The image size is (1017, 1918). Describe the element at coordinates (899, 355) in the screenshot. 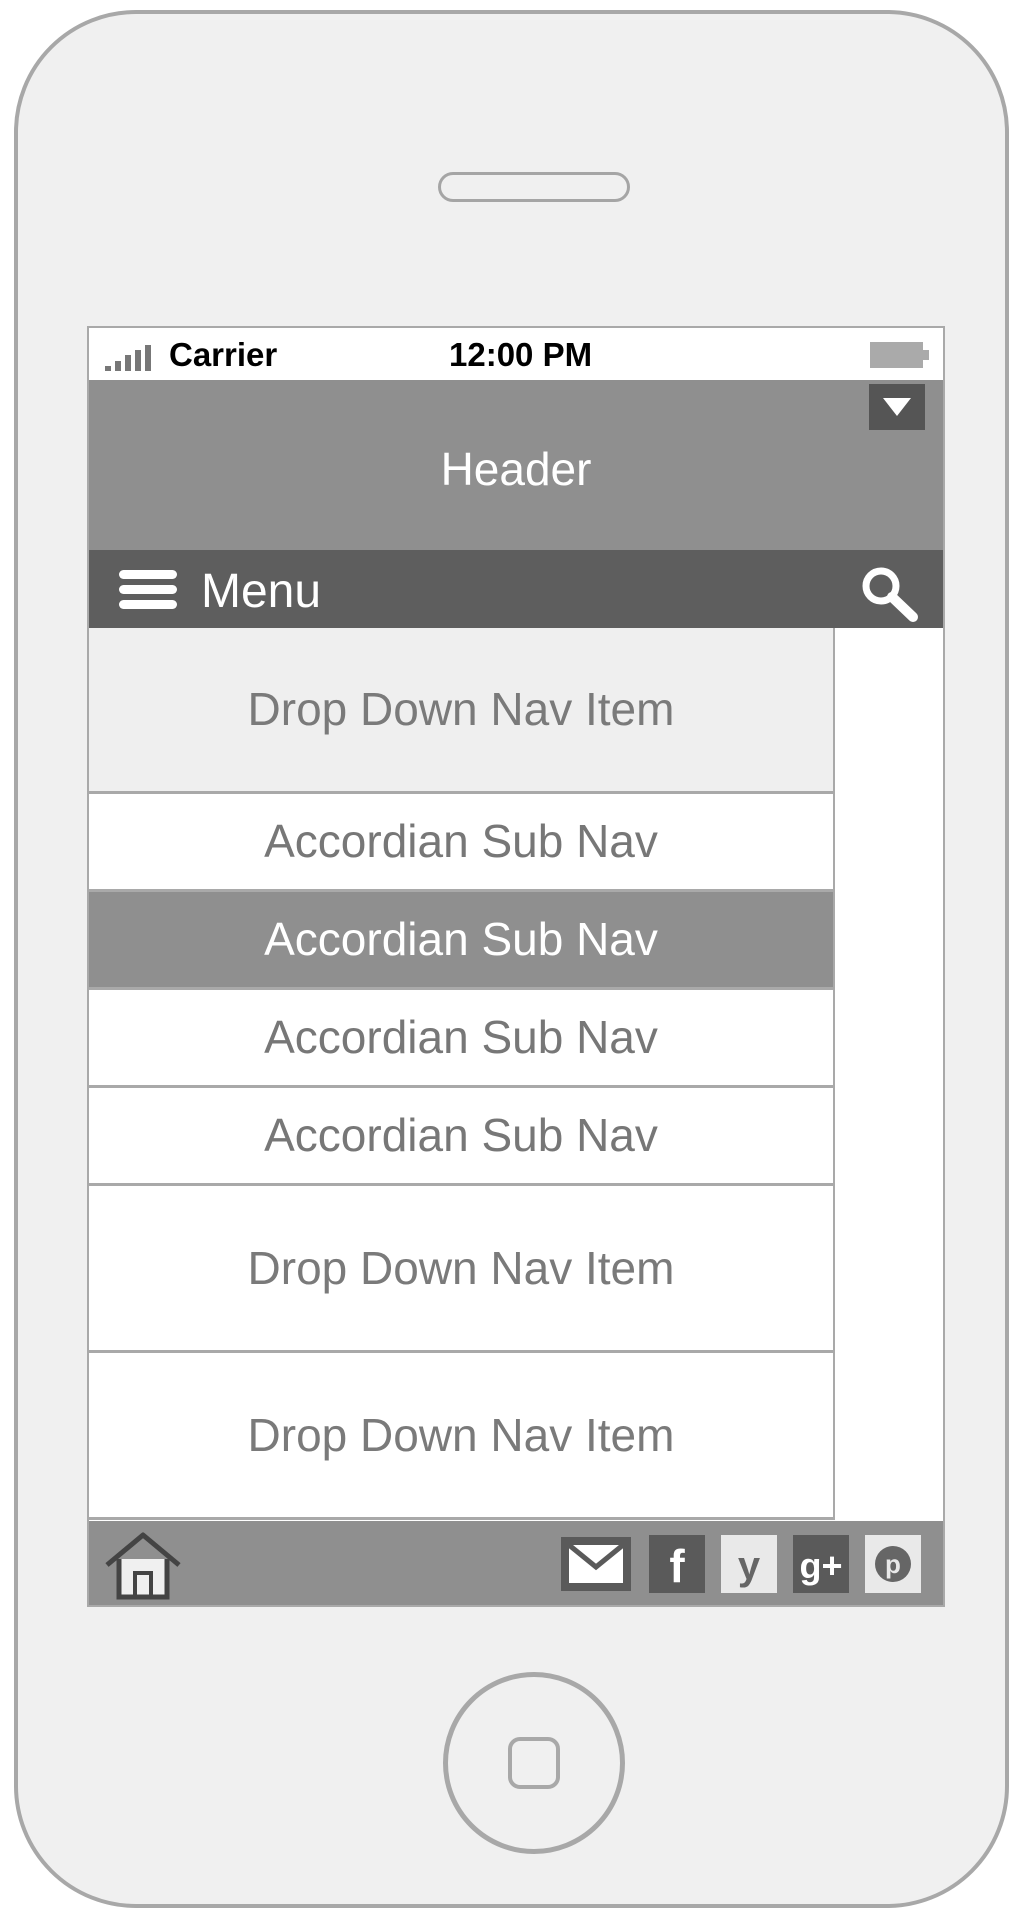

I see `battery-icon` at that location.